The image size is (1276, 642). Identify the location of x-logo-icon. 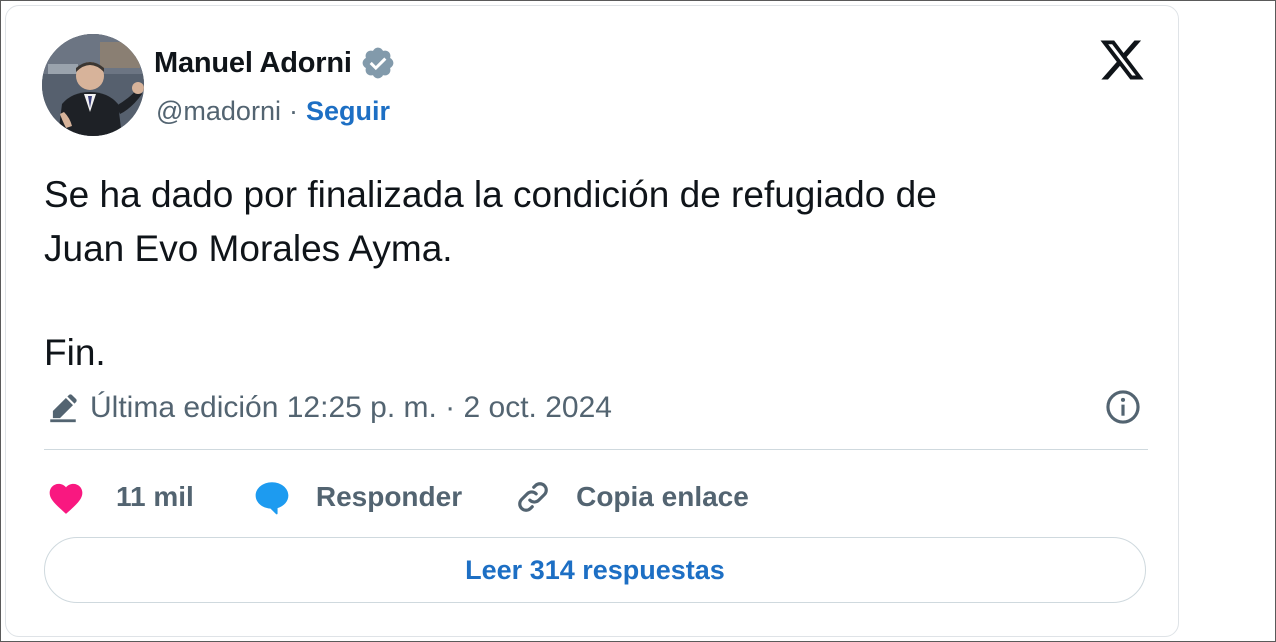
(1122, 60).